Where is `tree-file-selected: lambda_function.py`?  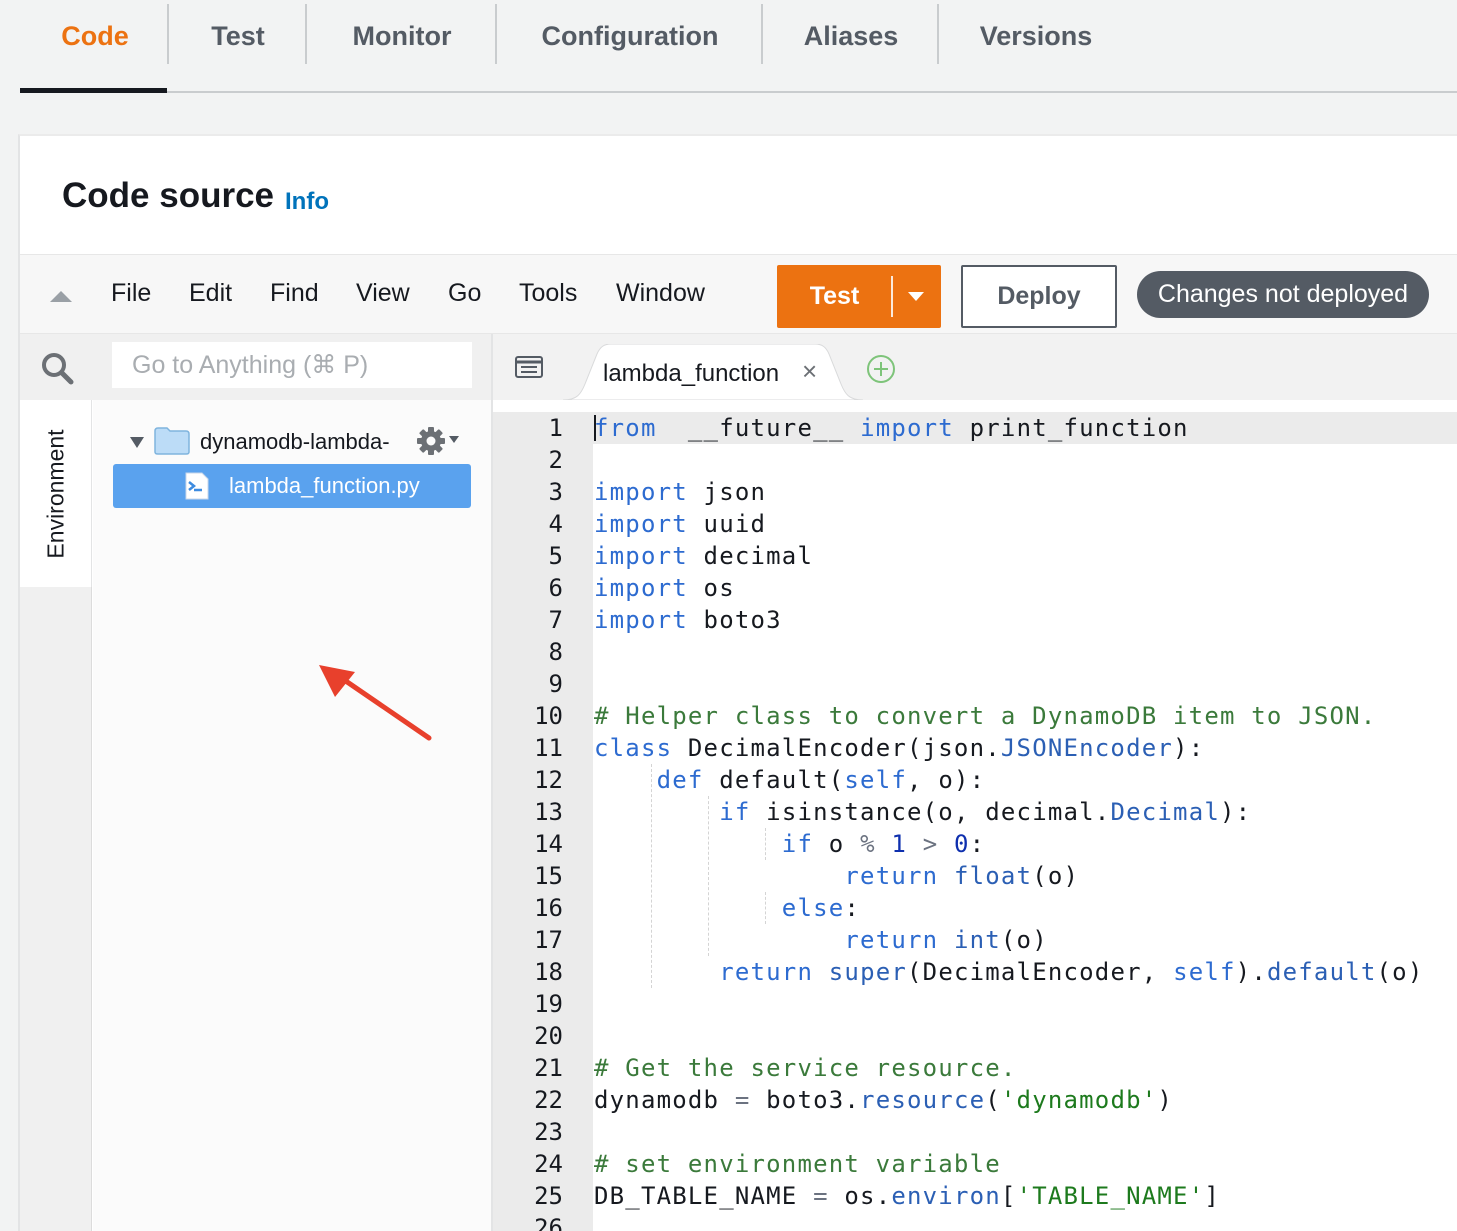
tree-file-selected: lambda_function.py is located at coordinates (292, 486).